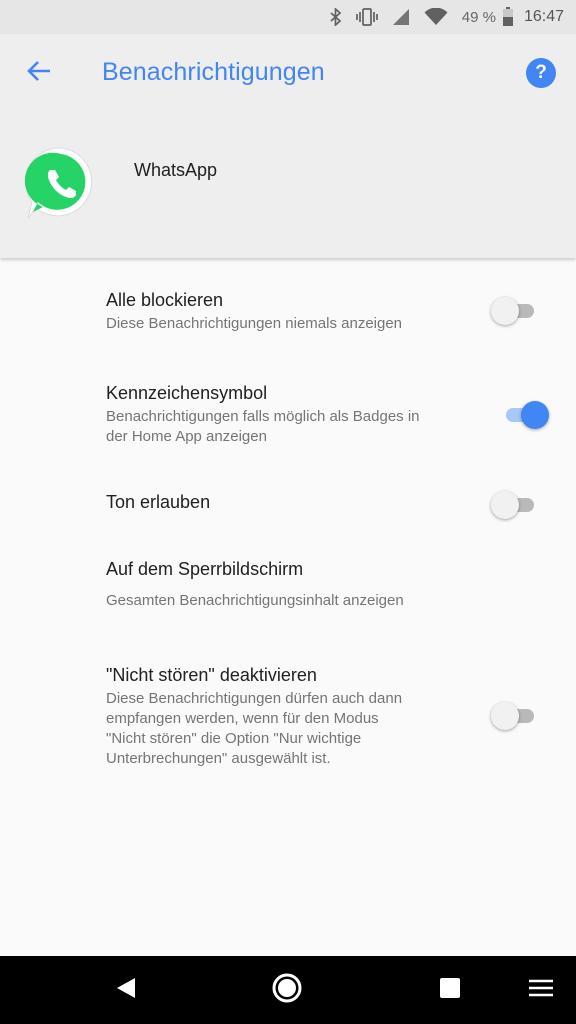 This screenshot has width=576, height=1024. I want to click on nav-back-button, so click(126, 990).